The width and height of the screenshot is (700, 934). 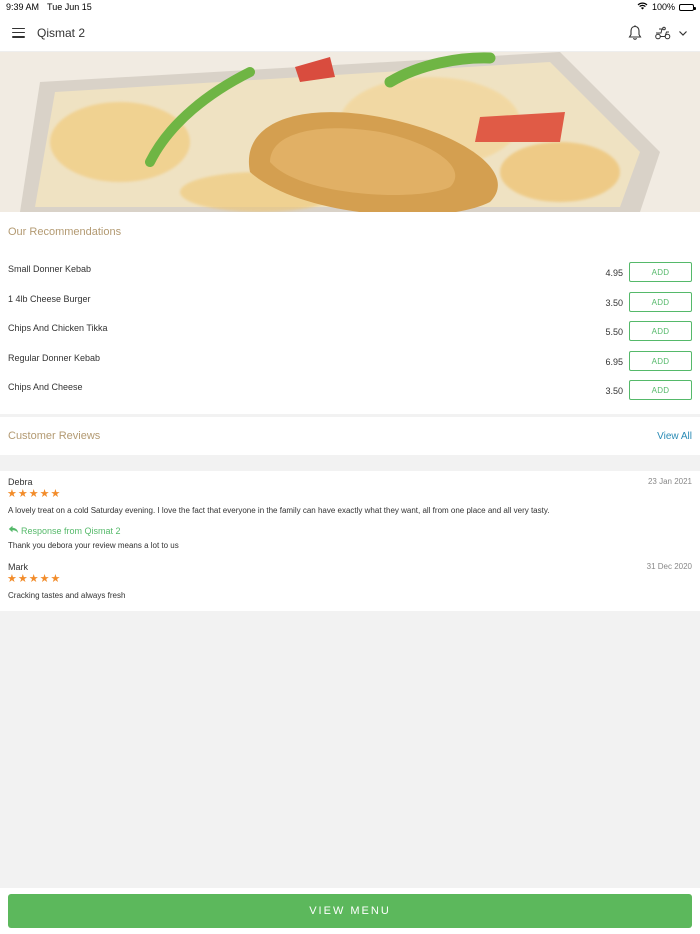 What do you see at coordinates (614, 362) in the screenshot?
I see `item-price: 6.95` at bounding box center [614, 362].